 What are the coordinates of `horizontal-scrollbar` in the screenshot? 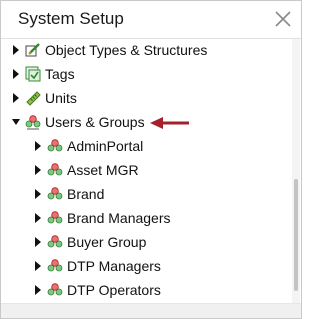 It's located at (151, 310).